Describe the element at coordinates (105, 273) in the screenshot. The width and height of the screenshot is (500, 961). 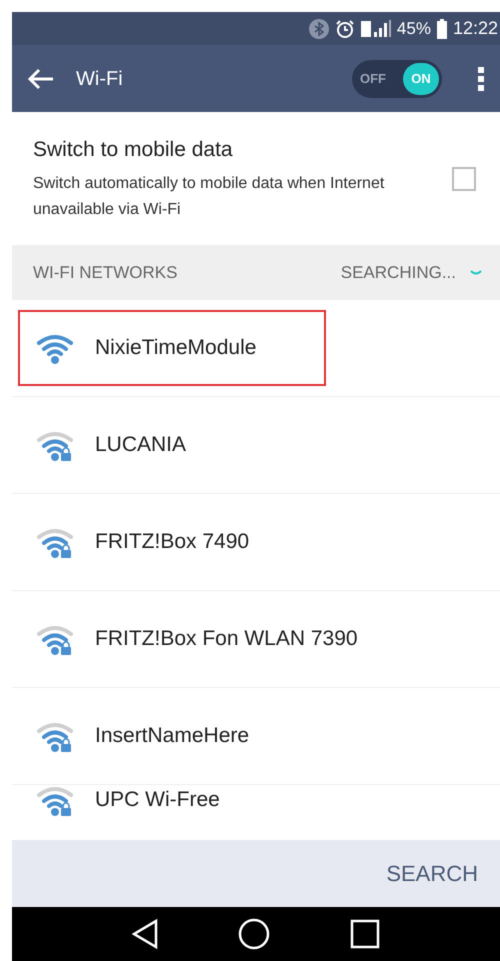
I see `section-title: WI-FI NETWORKS` at that location.